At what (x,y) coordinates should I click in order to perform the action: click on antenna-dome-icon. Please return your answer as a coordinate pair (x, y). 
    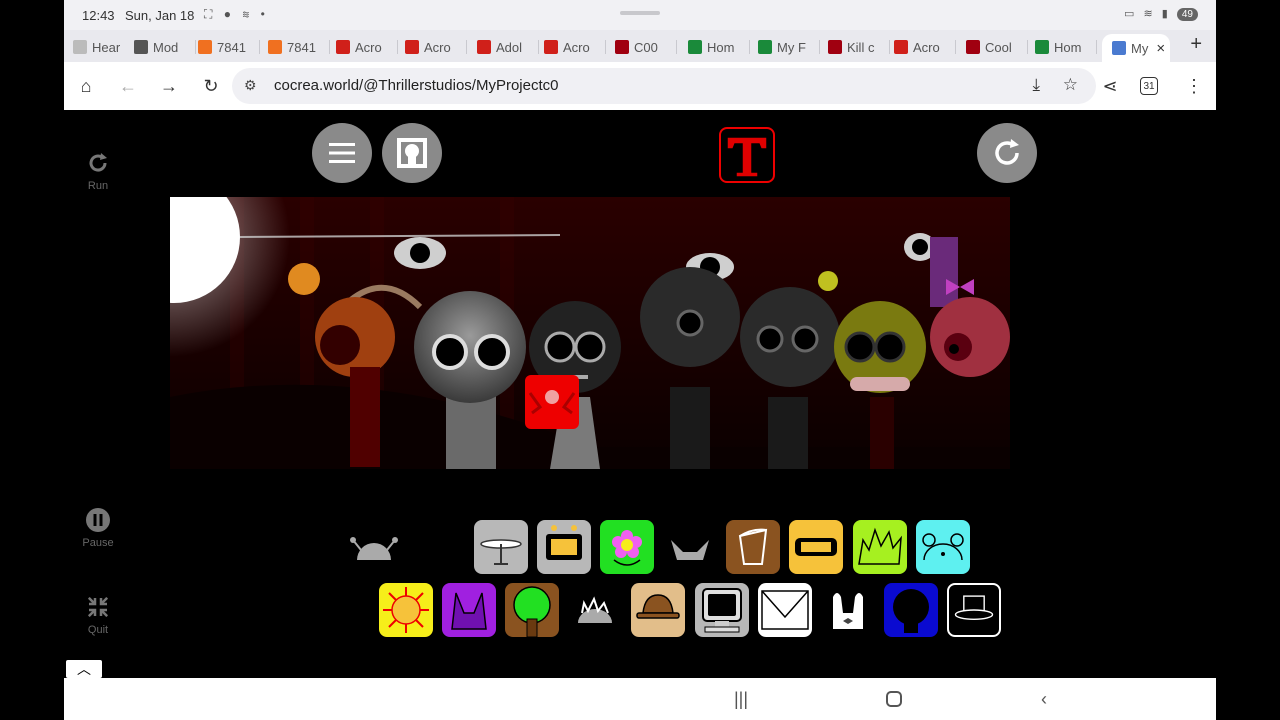
    Looking at the image, I should click on (374, 548).